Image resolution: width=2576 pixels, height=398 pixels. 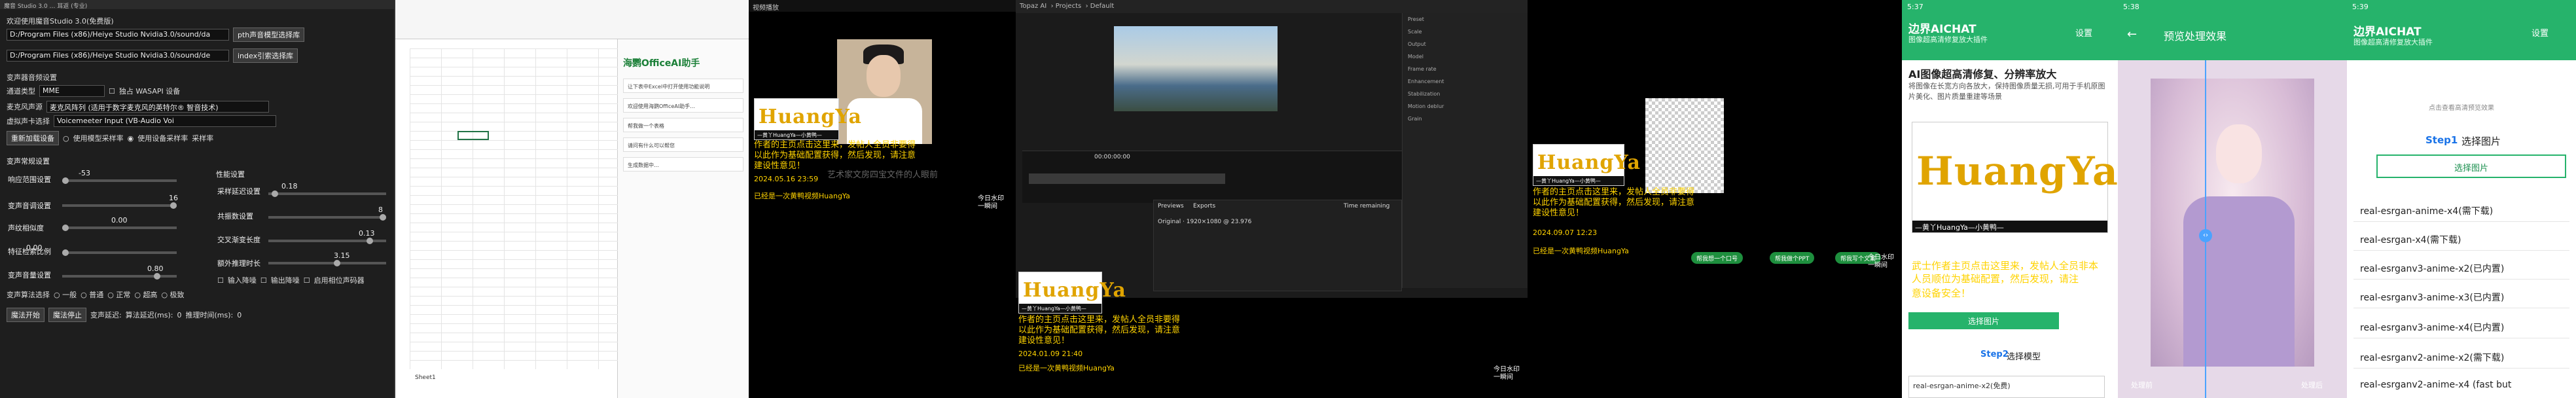 I want to click on assistant-title: 海鹦OfficeAI助手, so click(x=661, y=63).